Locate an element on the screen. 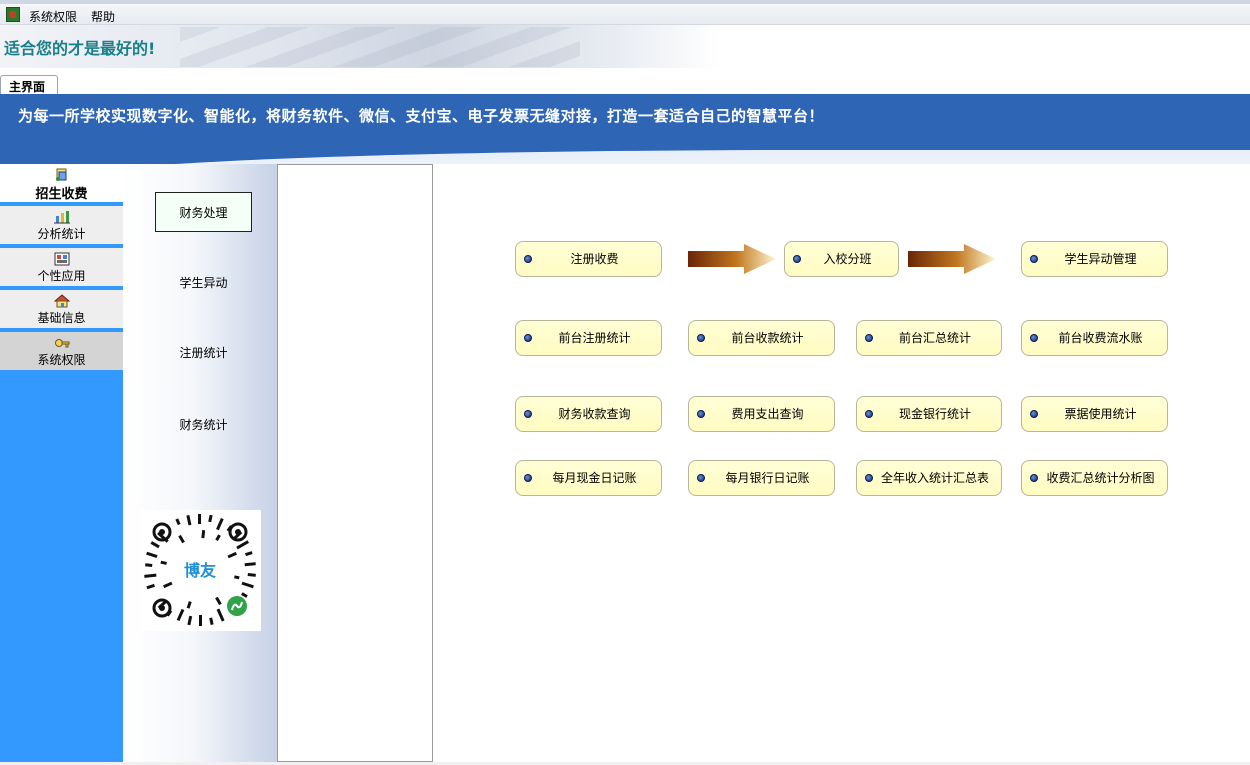 Image resolution: width=1250 pixels, height=765 pixels. sidebar-item-label: 基础信息 is located at coordinates (61, 318).